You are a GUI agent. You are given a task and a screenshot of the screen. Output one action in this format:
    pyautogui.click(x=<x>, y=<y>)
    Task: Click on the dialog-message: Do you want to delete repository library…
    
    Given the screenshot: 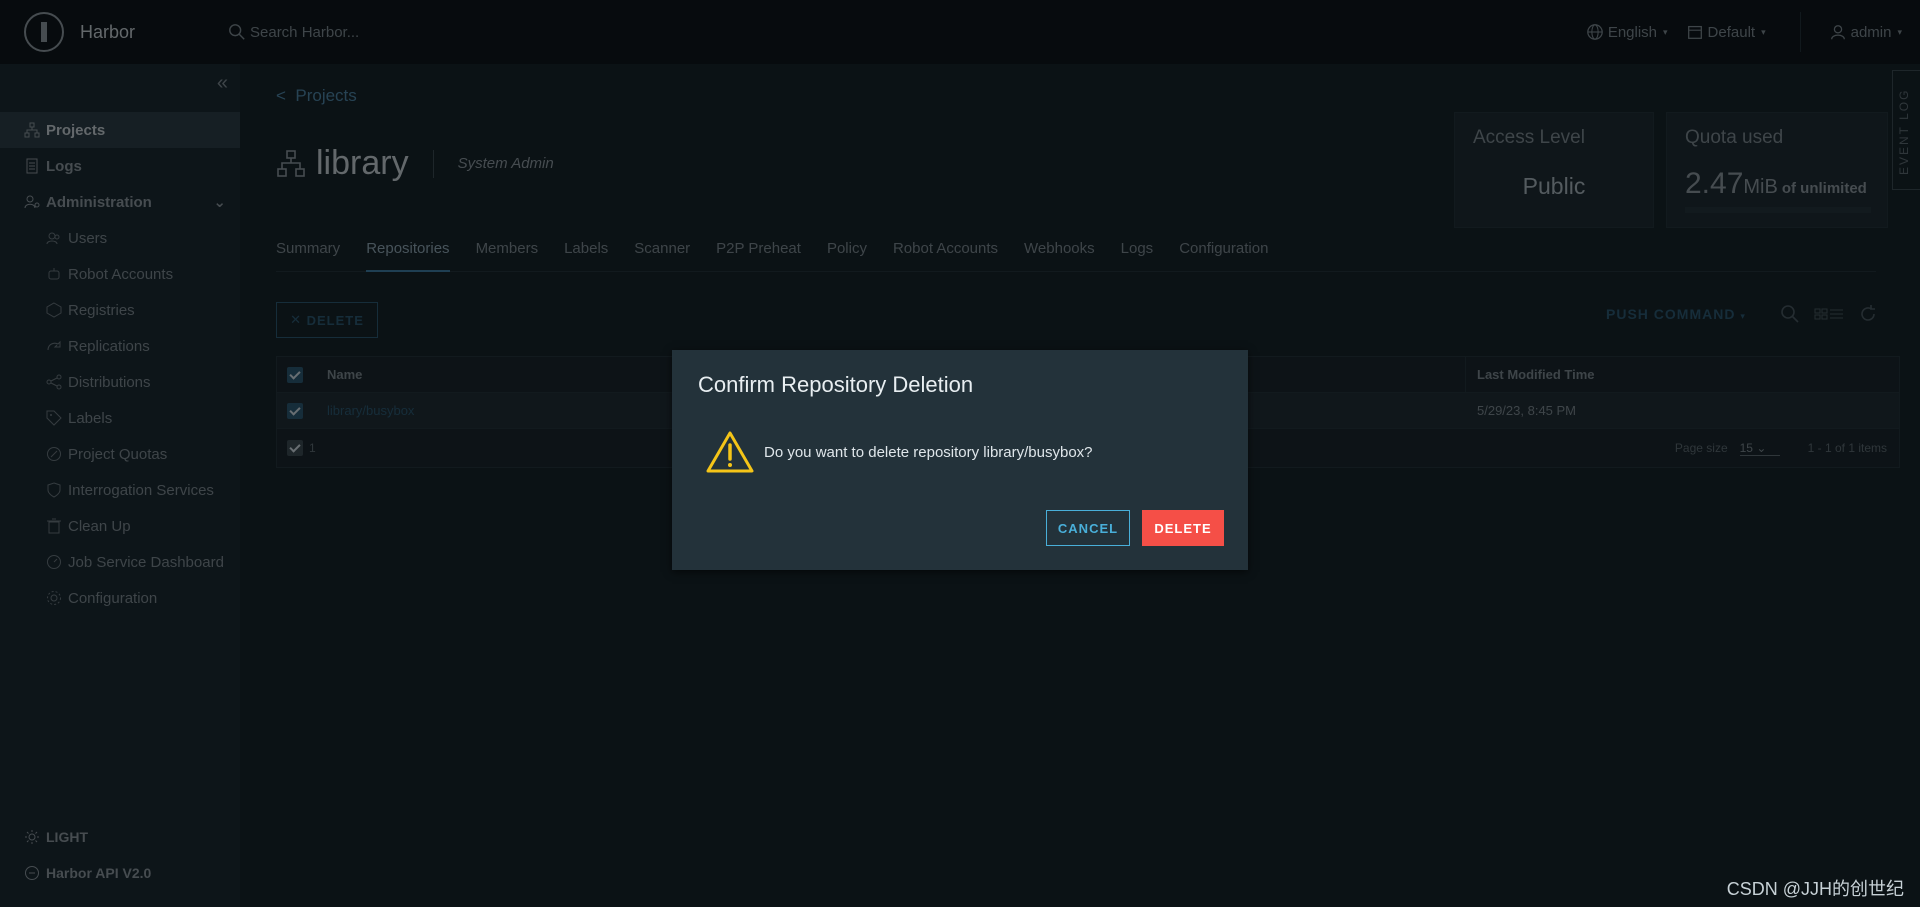 What is the action you would take?
    pyautogui.click(x=928, y=452)
    